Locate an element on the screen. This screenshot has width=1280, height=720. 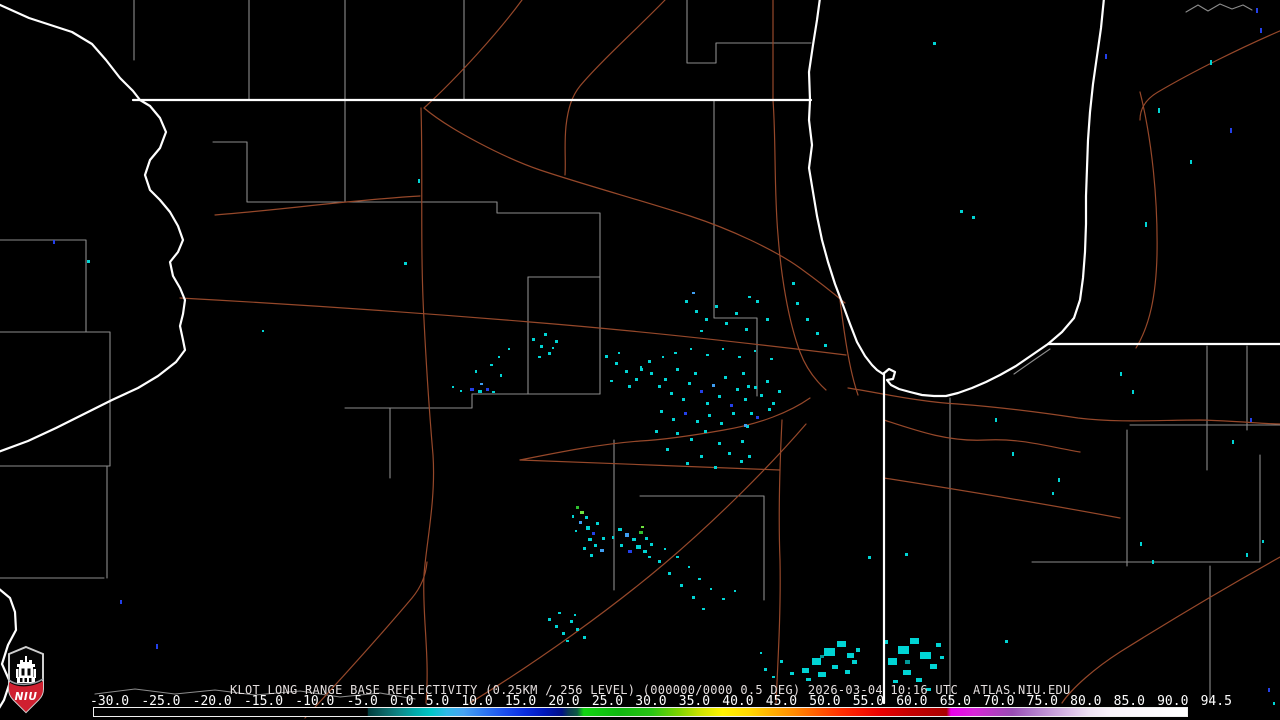
niu-logo: NIU is located at coordinates (26, 682).